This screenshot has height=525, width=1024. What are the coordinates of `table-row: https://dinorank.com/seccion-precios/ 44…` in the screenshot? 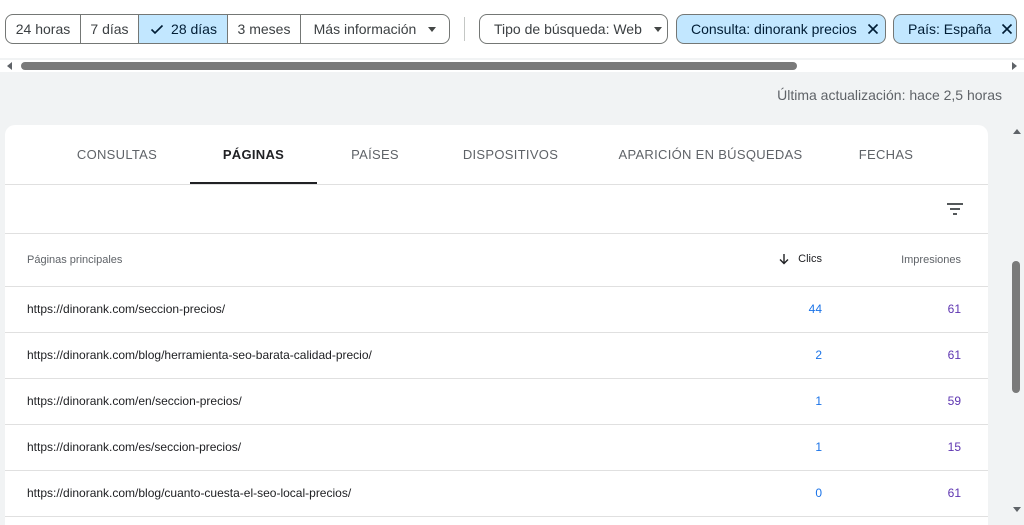 It's located at (496, 310).